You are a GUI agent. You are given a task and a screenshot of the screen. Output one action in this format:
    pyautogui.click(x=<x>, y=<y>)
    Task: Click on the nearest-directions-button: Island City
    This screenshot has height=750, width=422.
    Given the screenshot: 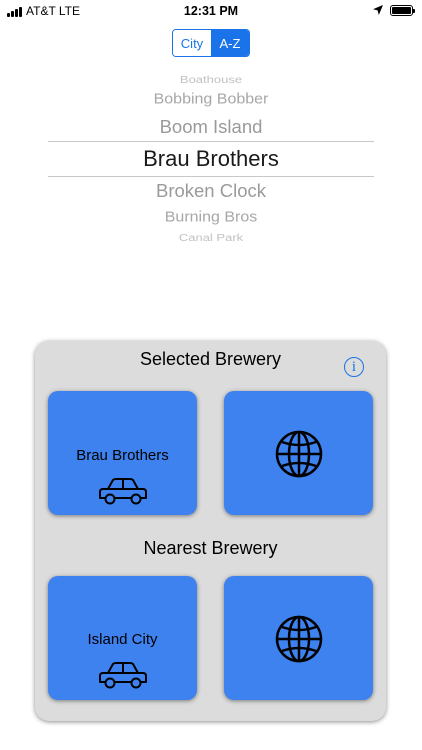 What is the action you would take?
    pyautogui.click(x=122, y=638)
    